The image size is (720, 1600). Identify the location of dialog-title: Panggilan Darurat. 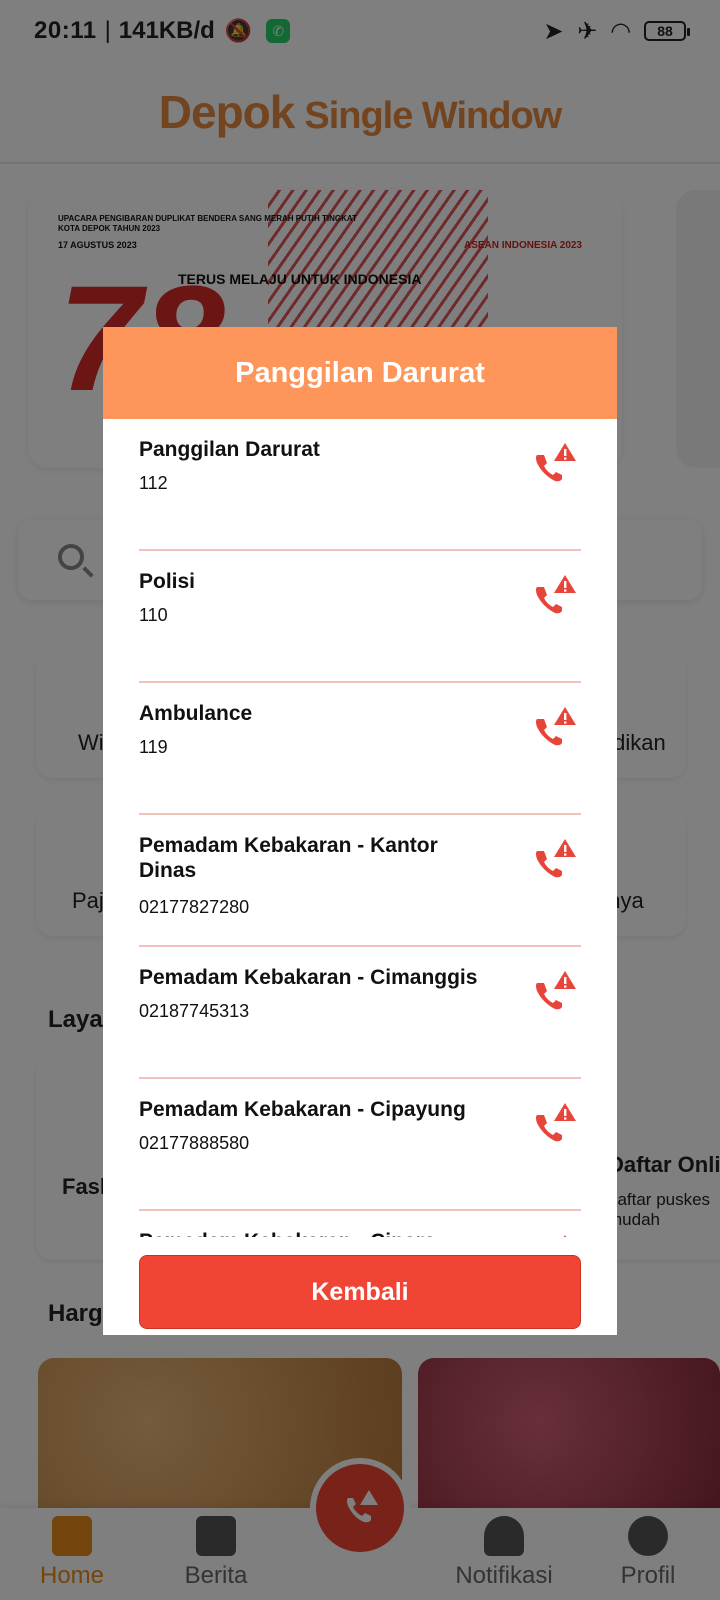
(360, 372).